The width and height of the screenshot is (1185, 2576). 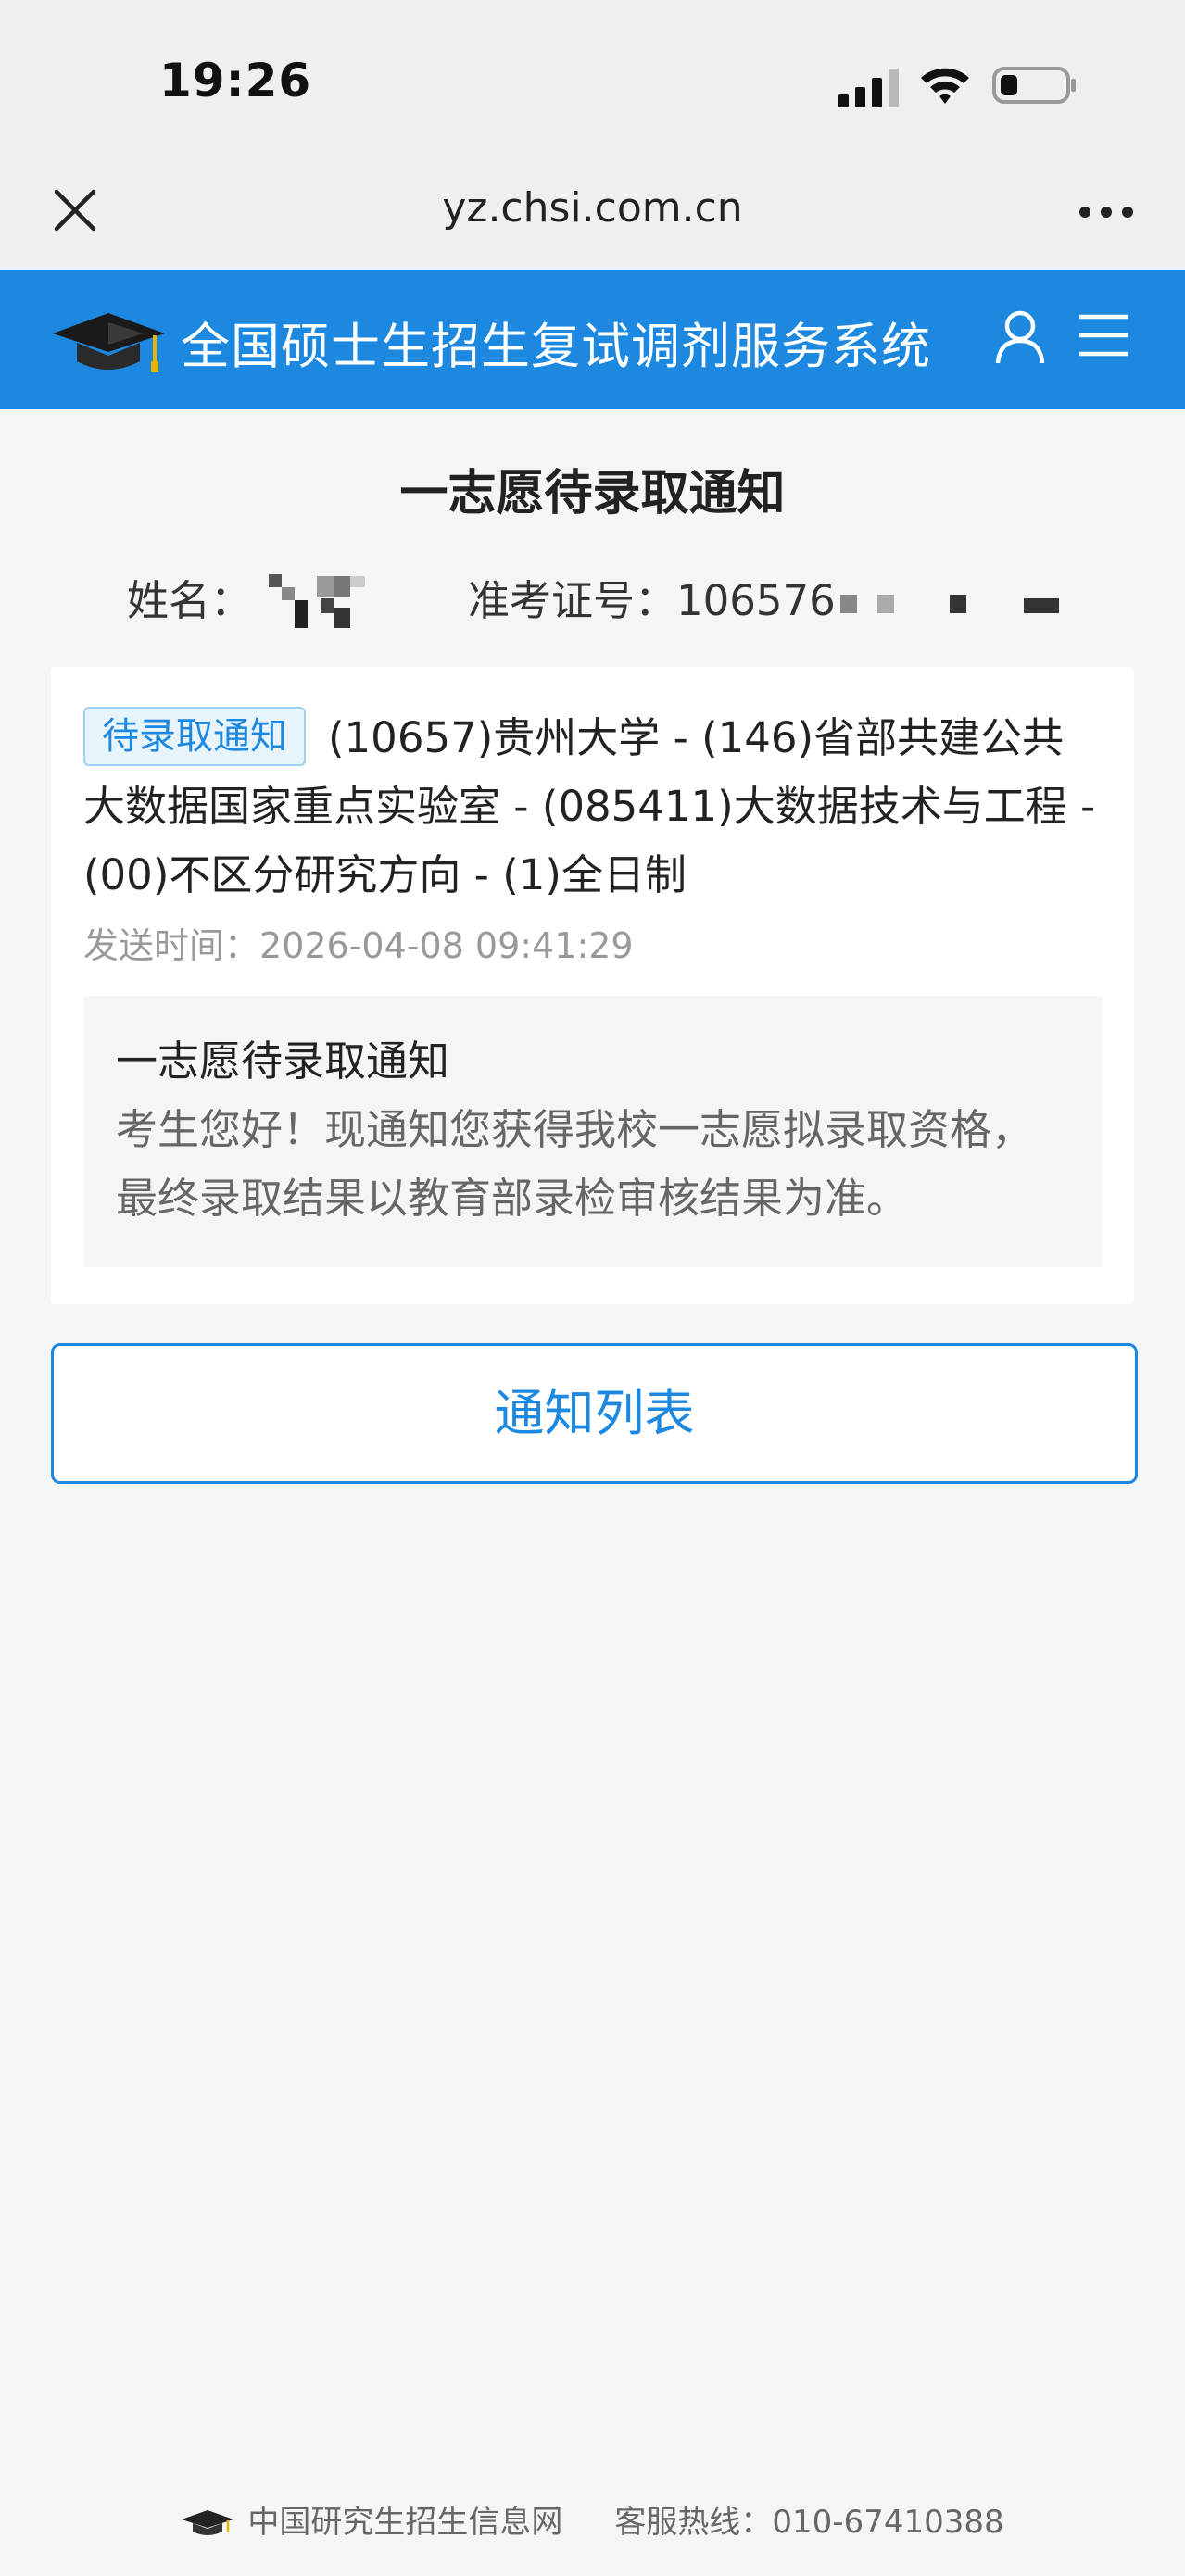 What do you see at coordinates (405, 2522) in the screenshot?
I see `footer-site-name: 中国研究生招生信息网` at bounding box center [405, 2522].